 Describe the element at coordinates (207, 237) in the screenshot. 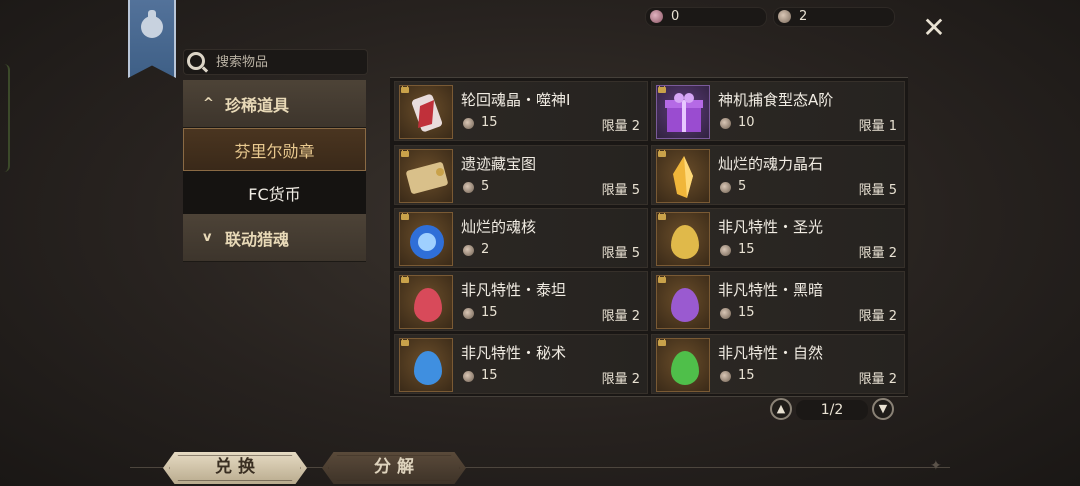

I see `chevron-down-icon: v` at that location.